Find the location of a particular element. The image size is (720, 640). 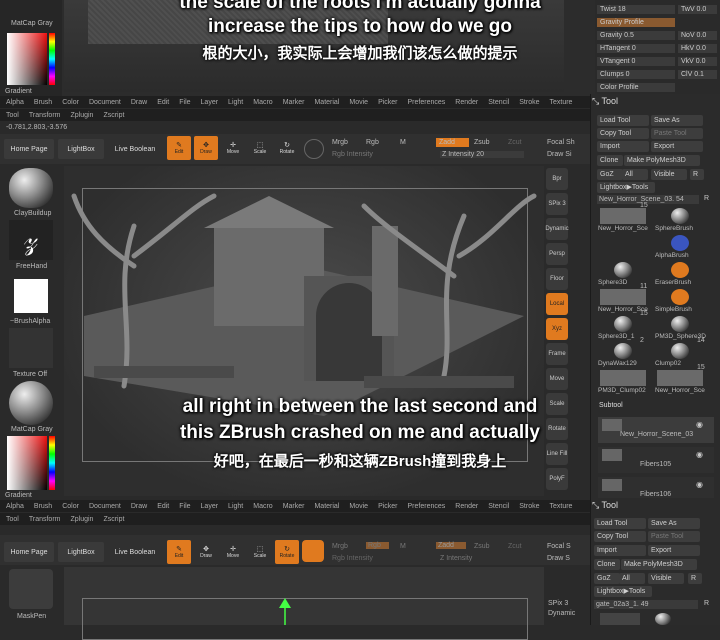

hair-slider-value-5: ClV 0.1 is located at coordinates (697, 74).